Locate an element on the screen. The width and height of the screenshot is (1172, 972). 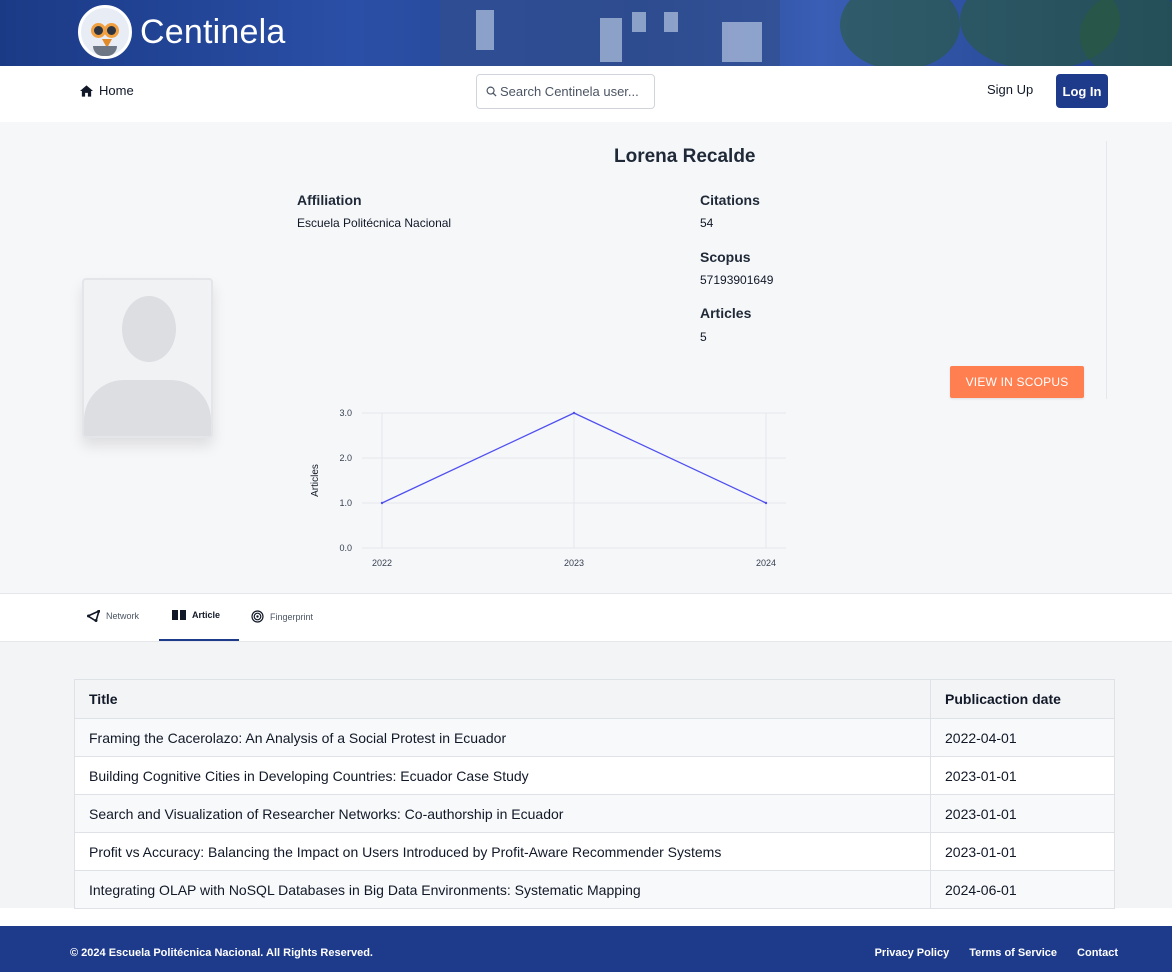
tab-label: Network is located at coordinates (123, 616).